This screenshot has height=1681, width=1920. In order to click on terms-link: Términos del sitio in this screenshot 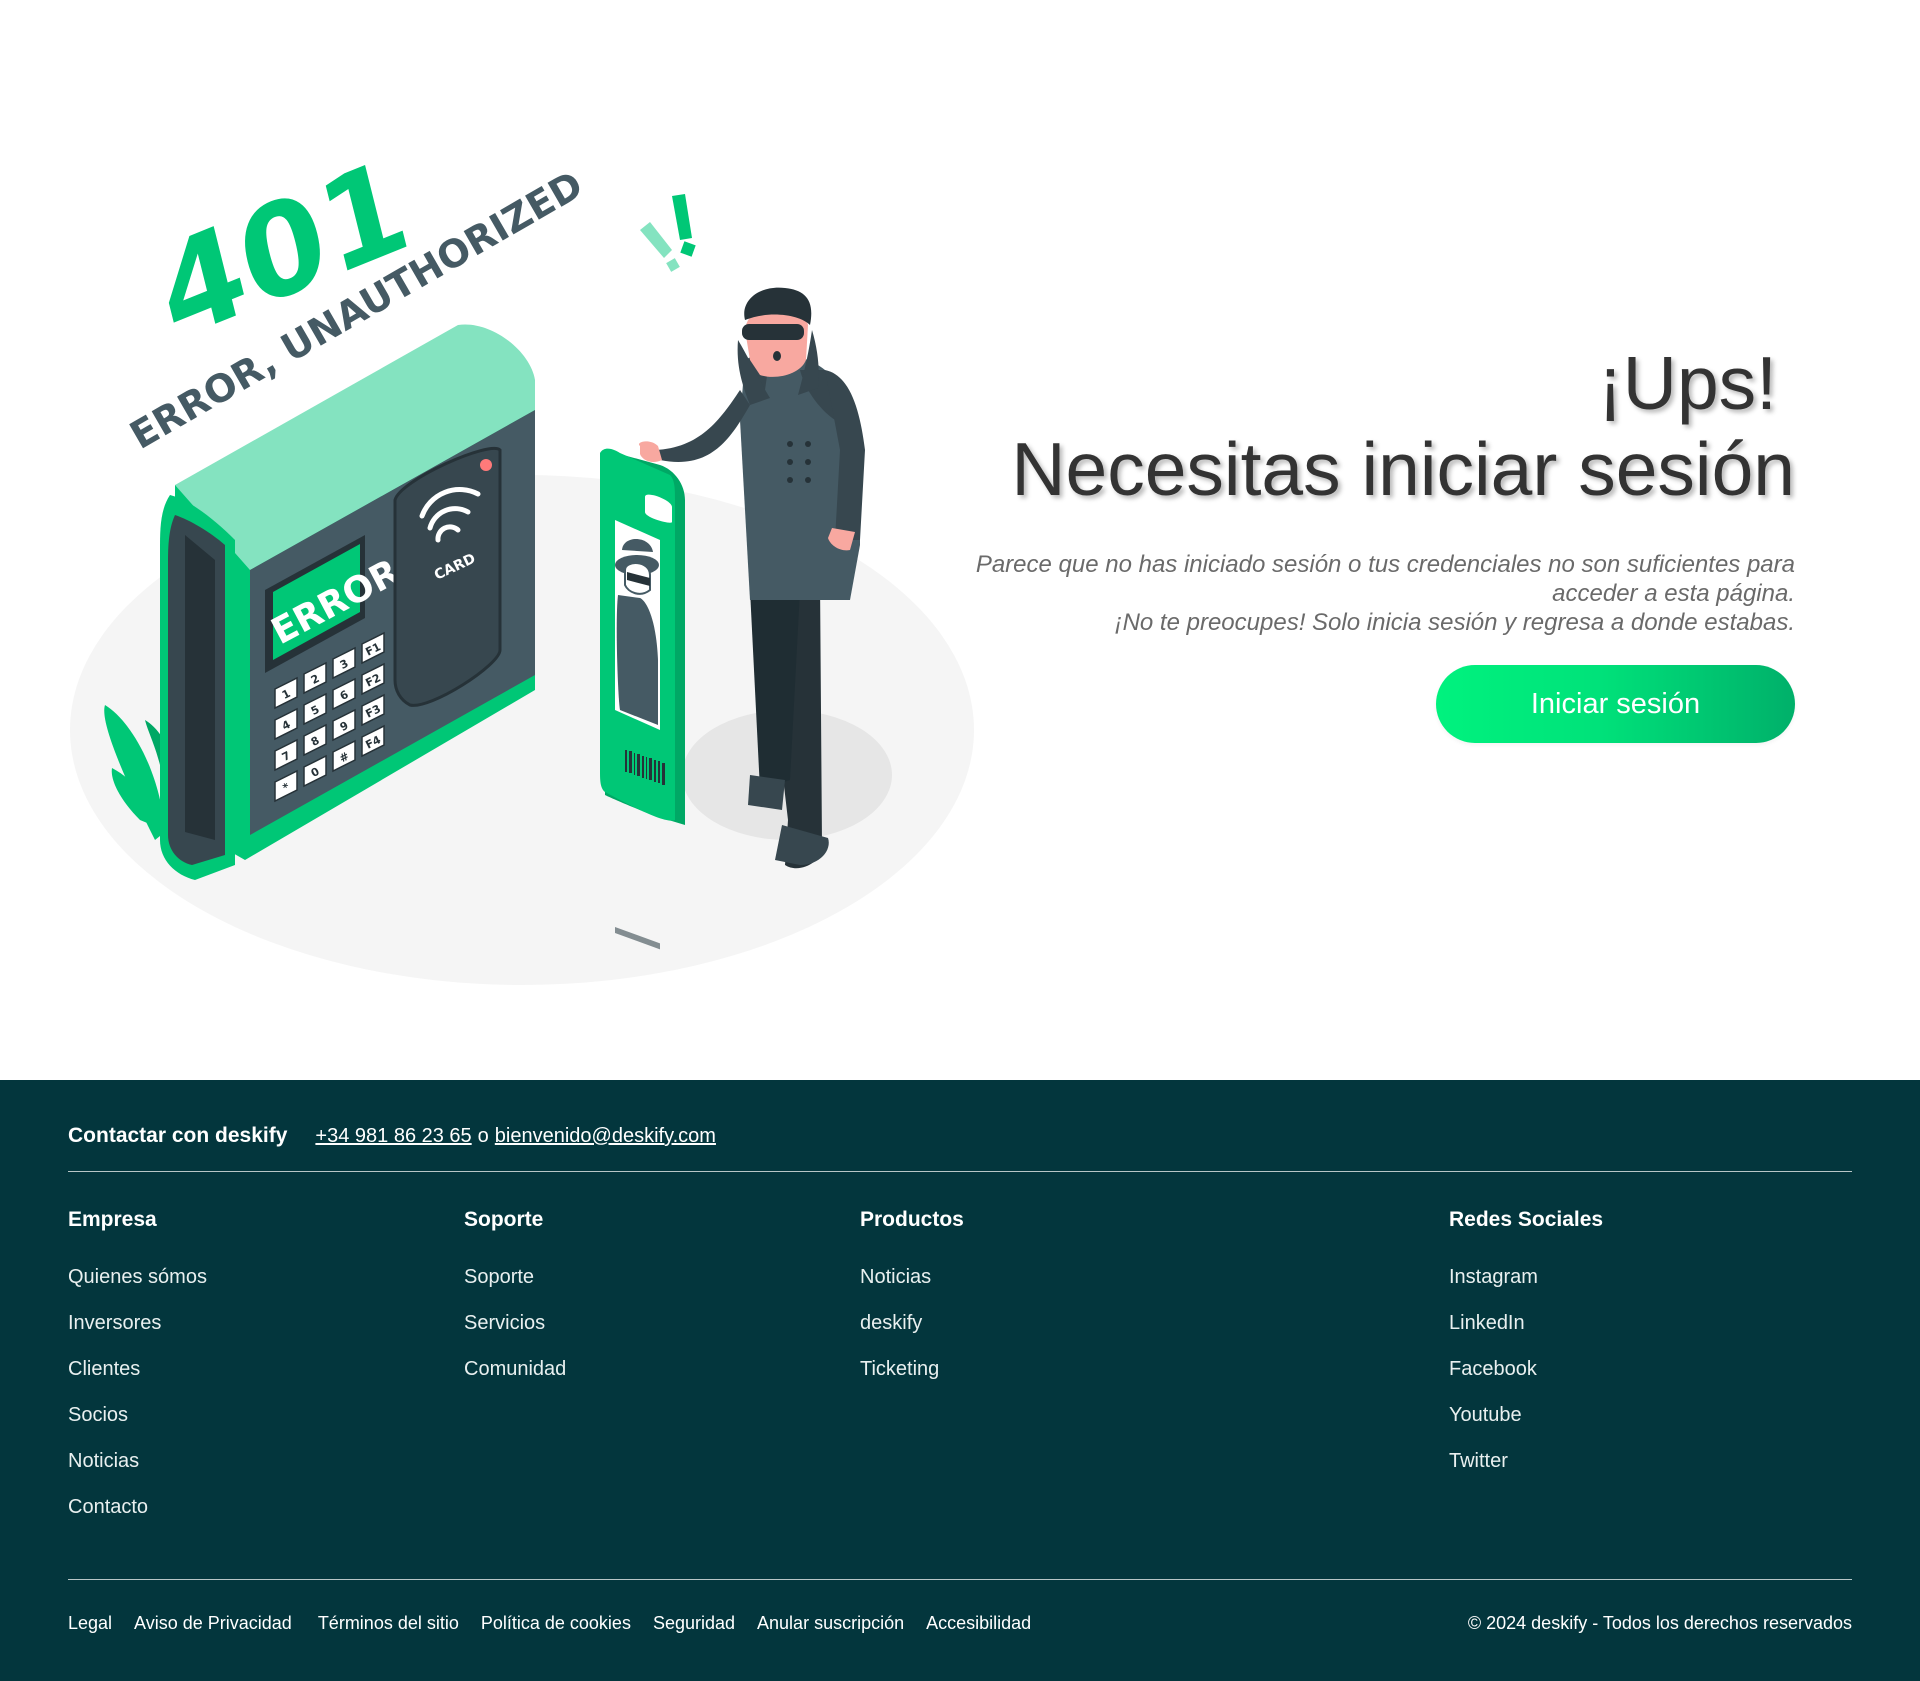, I will do `click(388, 1623)`.